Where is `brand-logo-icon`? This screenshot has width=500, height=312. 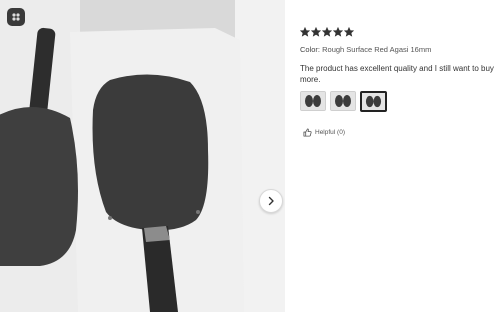 brand-logo-icon is located at coordinates (16, 17).